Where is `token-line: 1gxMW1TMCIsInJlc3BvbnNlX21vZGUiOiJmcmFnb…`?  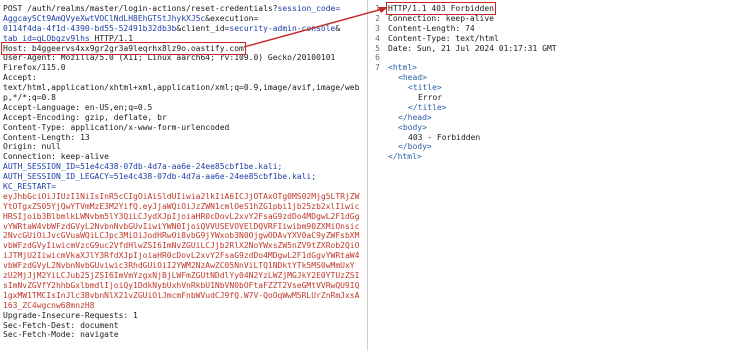 token-line: 1gxMW1TMCIsInJlc3BvbnNlX21vZGUiOiJmcmFnb… is located at coordinates (181, 295).